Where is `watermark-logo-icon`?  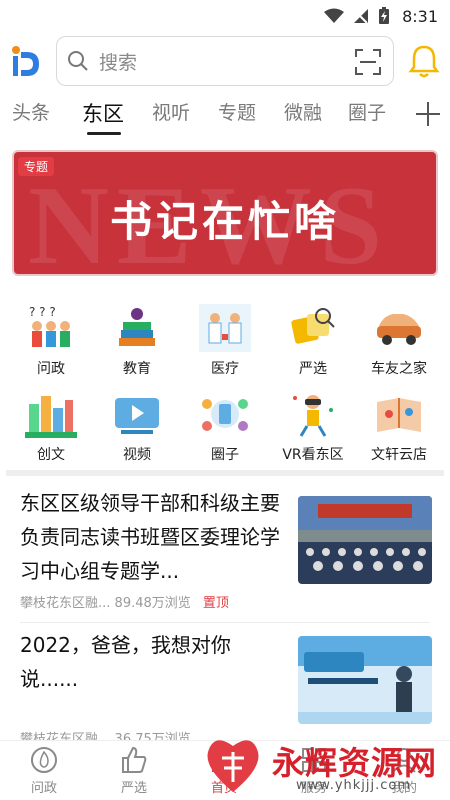 watermark-logo-icon is located at coordinates (233, 768).